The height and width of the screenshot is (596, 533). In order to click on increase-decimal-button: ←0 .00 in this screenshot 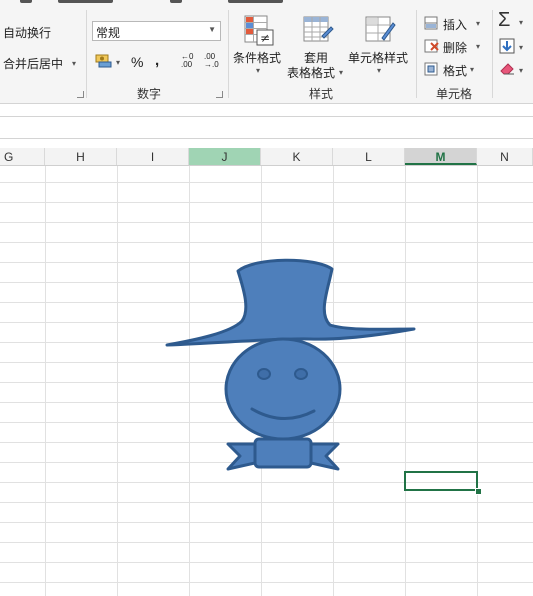, I will do `click(187, 61)`.